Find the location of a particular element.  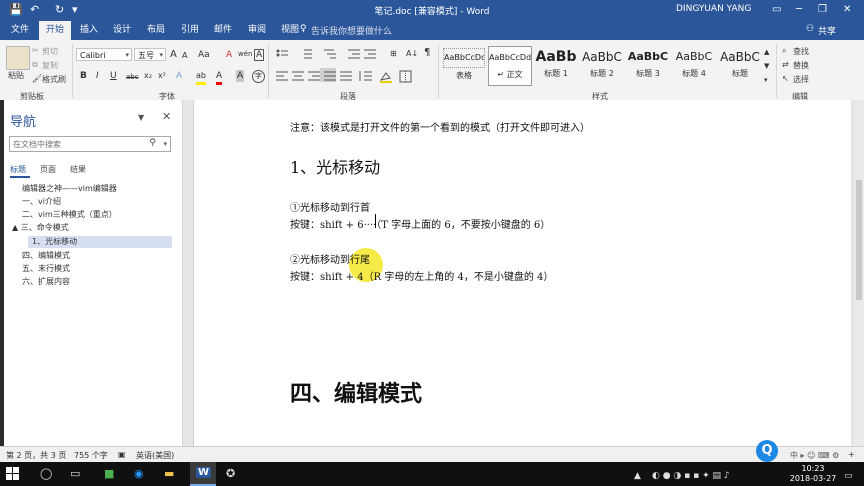

font-size-combo: 五号 ▾ is located at coordinates (150, 54).